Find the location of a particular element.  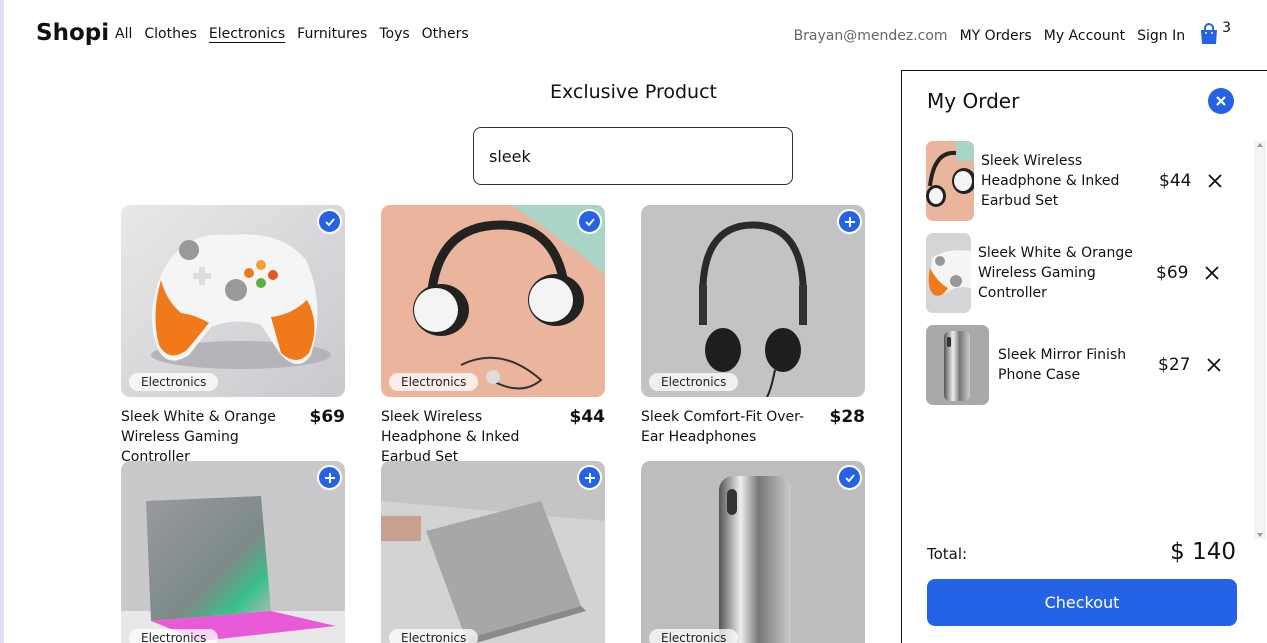

my-orders-link: MY Orders is located at coordinates (996, 36).